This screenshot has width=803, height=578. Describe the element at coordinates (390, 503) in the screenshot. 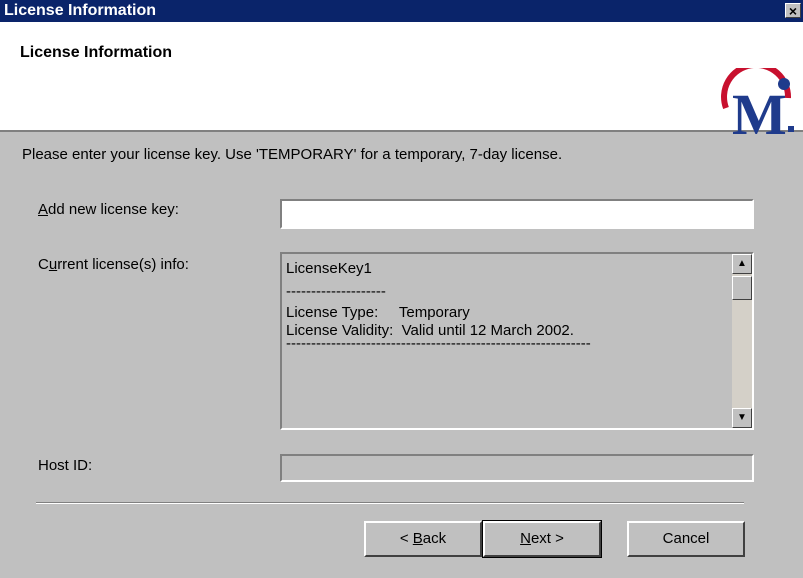

I see `separator` at that location.